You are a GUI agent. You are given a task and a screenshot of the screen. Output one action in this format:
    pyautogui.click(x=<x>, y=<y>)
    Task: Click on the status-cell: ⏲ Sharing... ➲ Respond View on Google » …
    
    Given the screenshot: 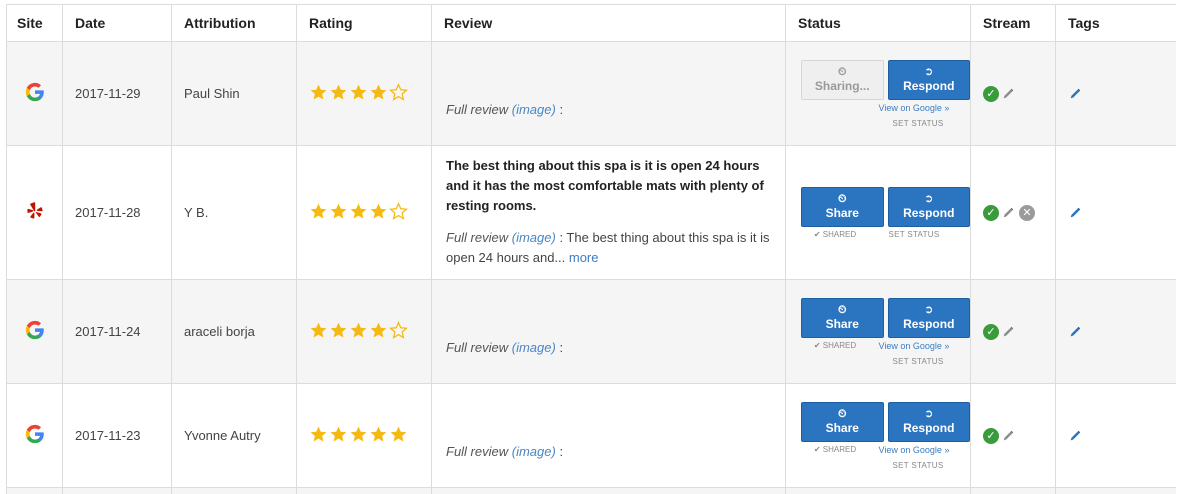 What is the action you would take?
    pyautogui.click(x=878, y=93)
    